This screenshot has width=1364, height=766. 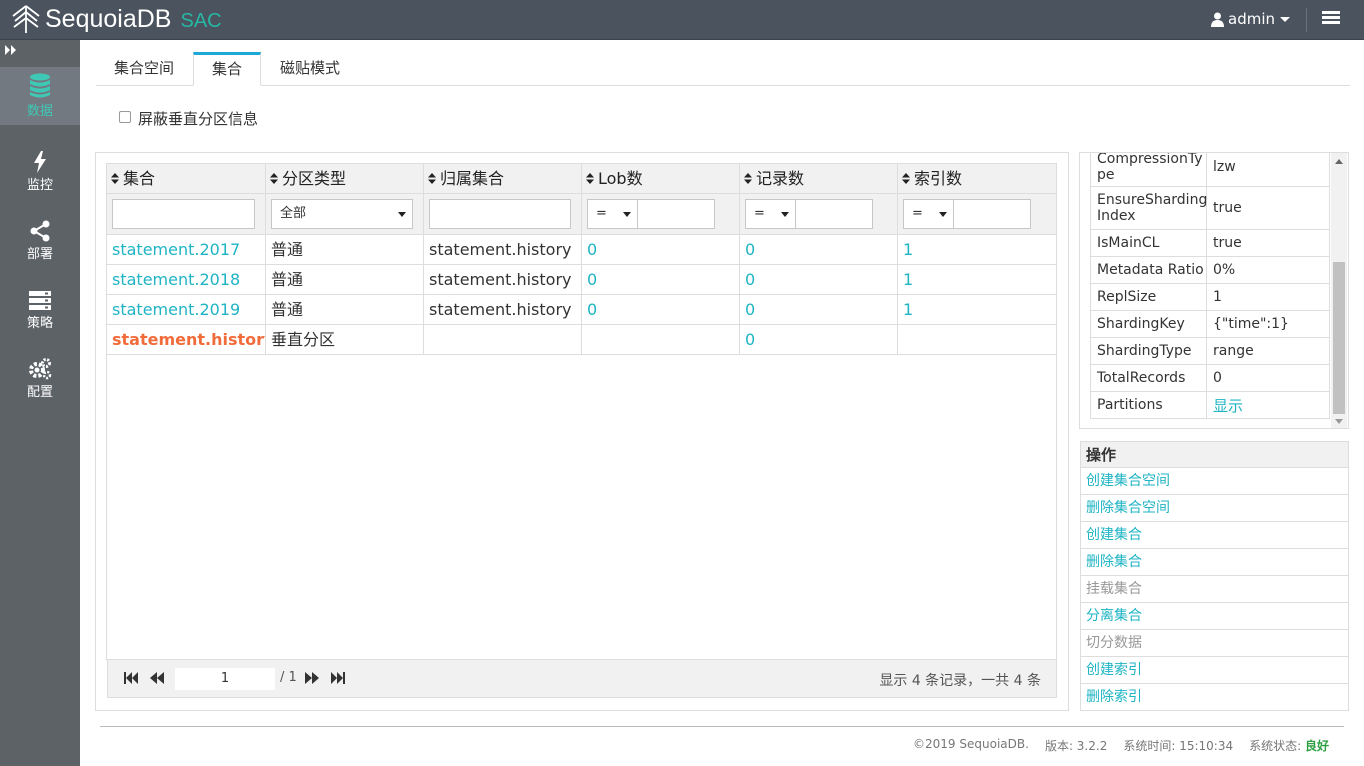 I want to click on logo: SequoiaDB SAC, so click(x=116, y=19).